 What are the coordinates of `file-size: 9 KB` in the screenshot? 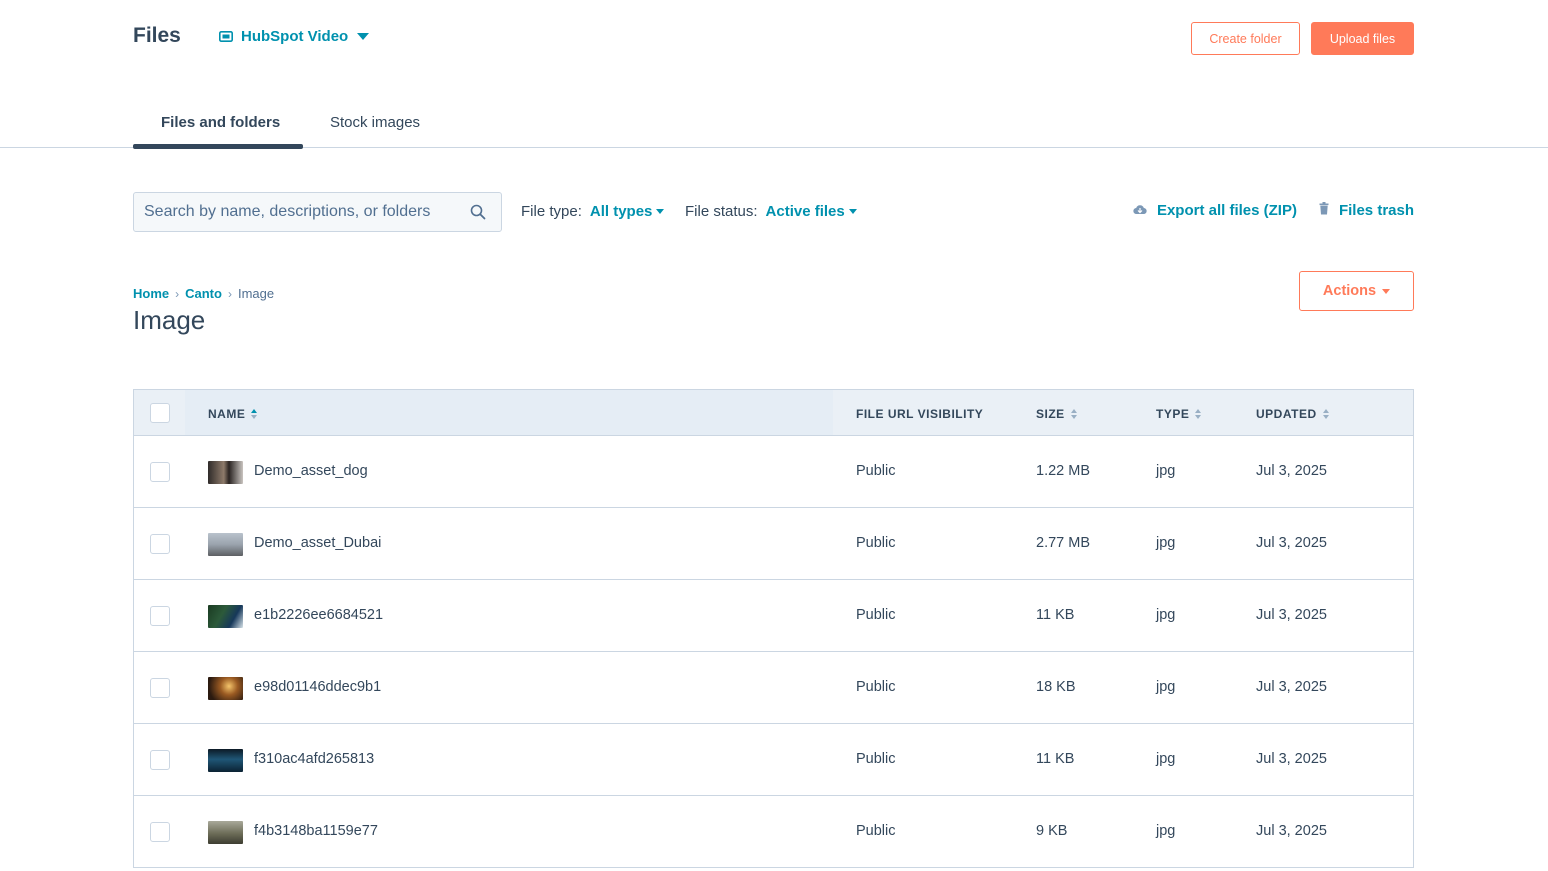 It's located at (1052, 831).